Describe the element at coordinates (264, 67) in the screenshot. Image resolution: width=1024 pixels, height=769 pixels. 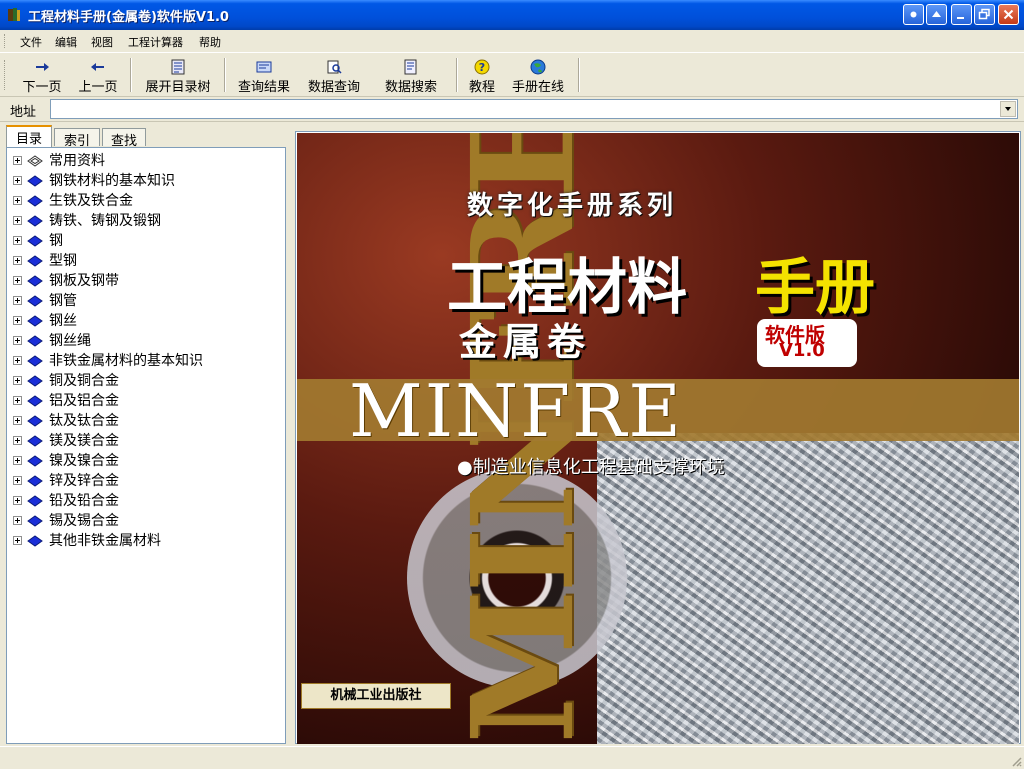
I see `results-icon` at that location.